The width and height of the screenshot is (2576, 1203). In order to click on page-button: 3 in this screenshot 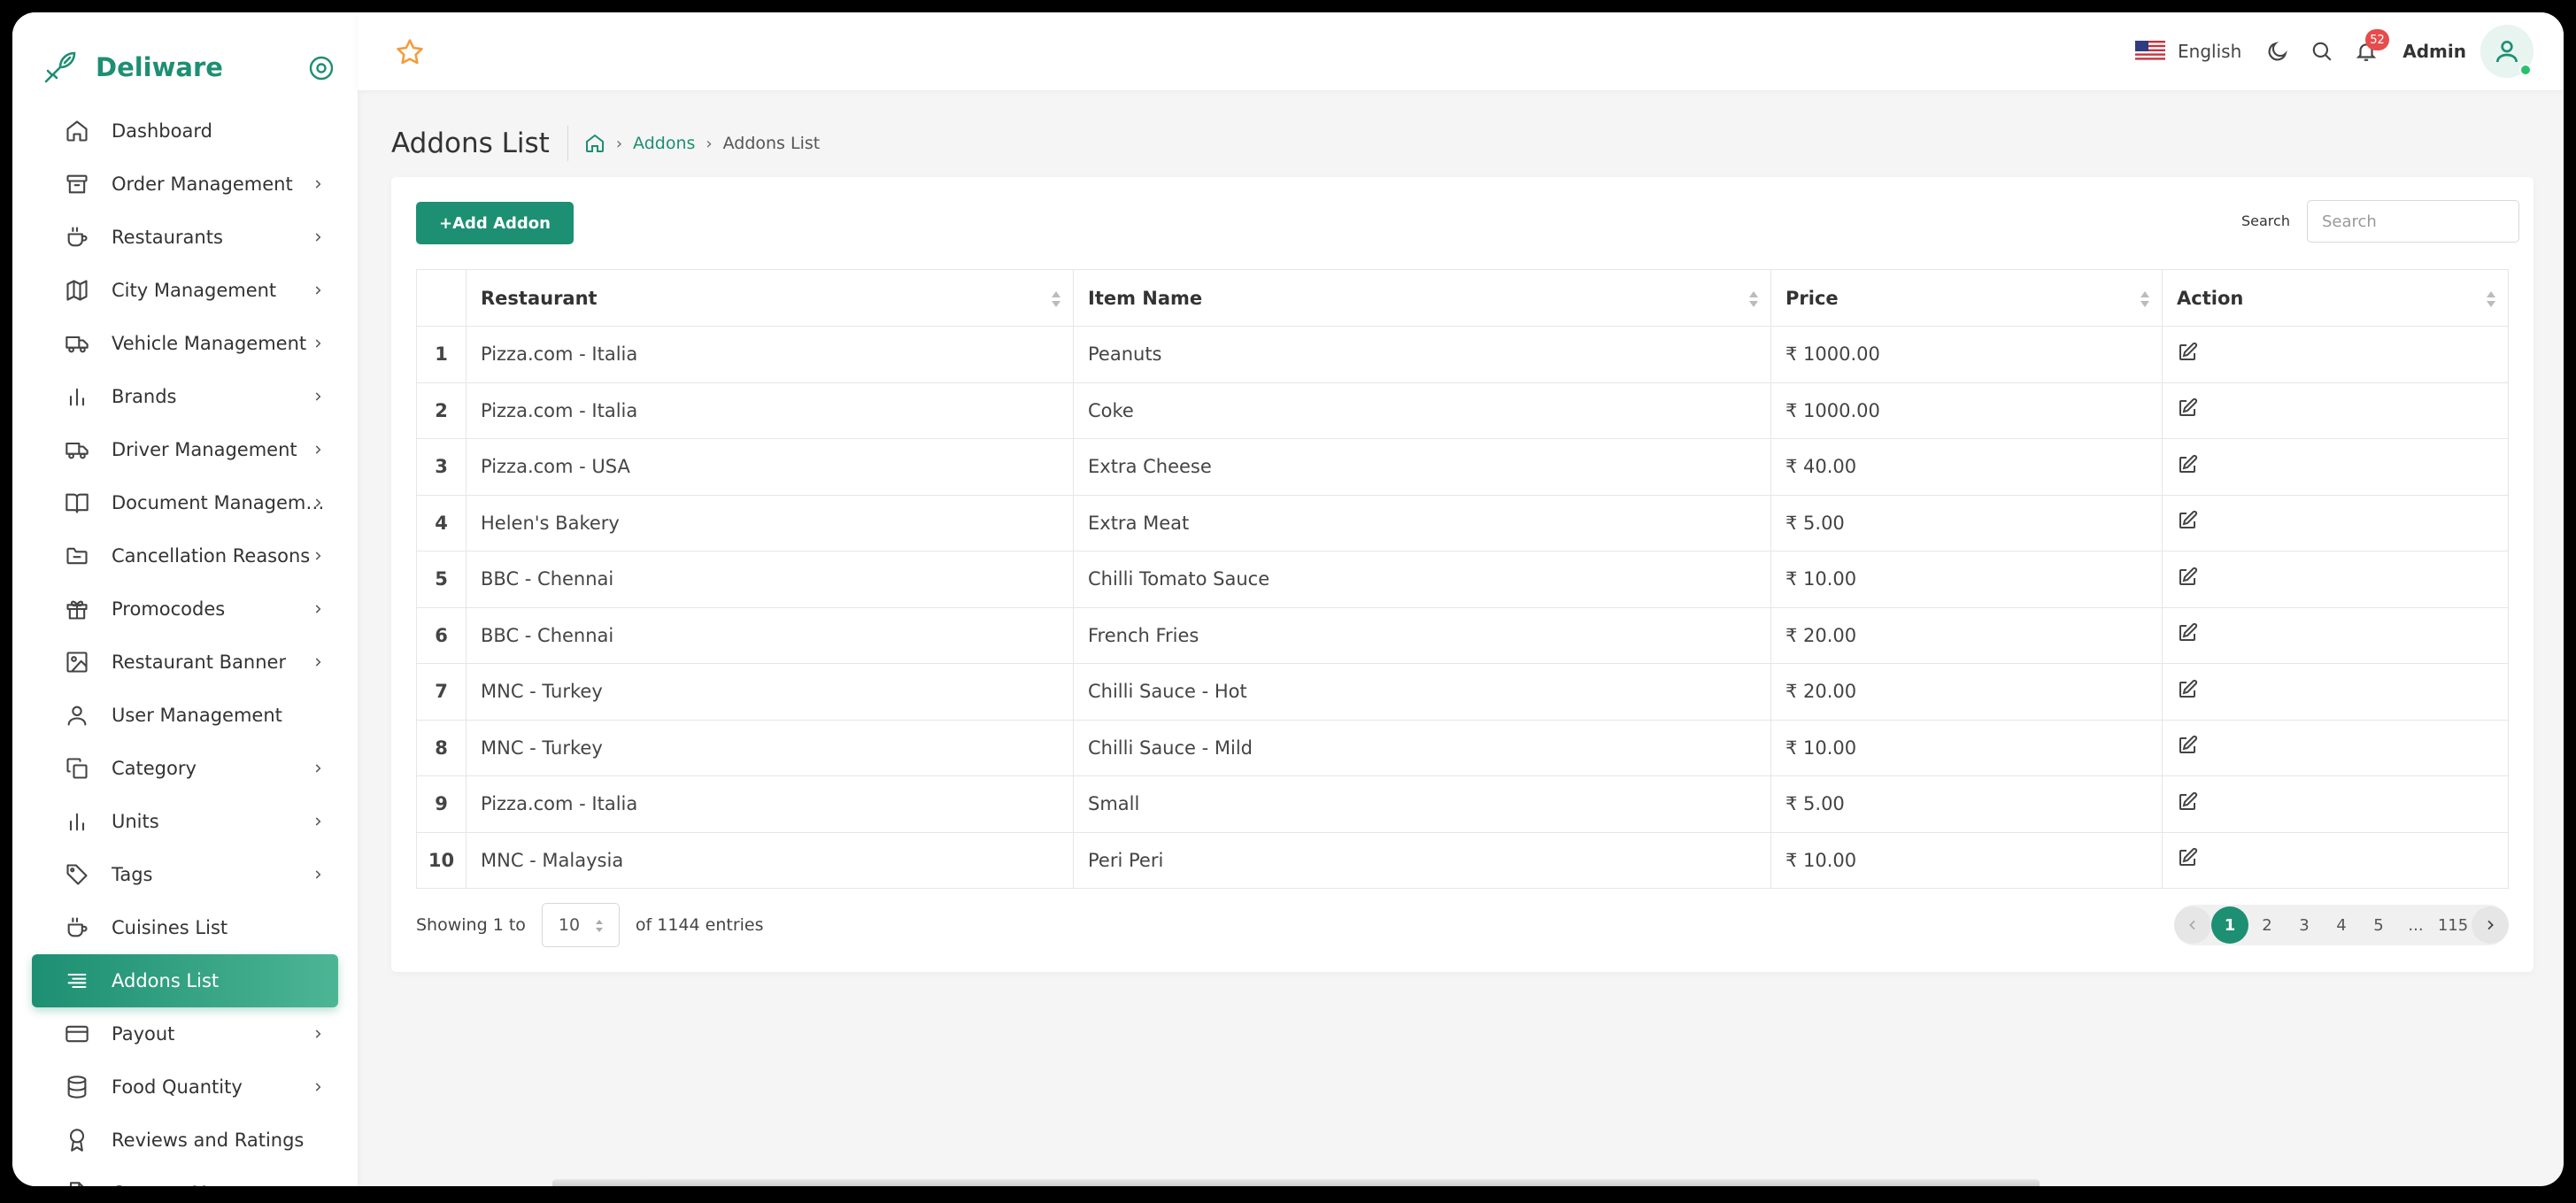, I will do `click(2304, 925)`.